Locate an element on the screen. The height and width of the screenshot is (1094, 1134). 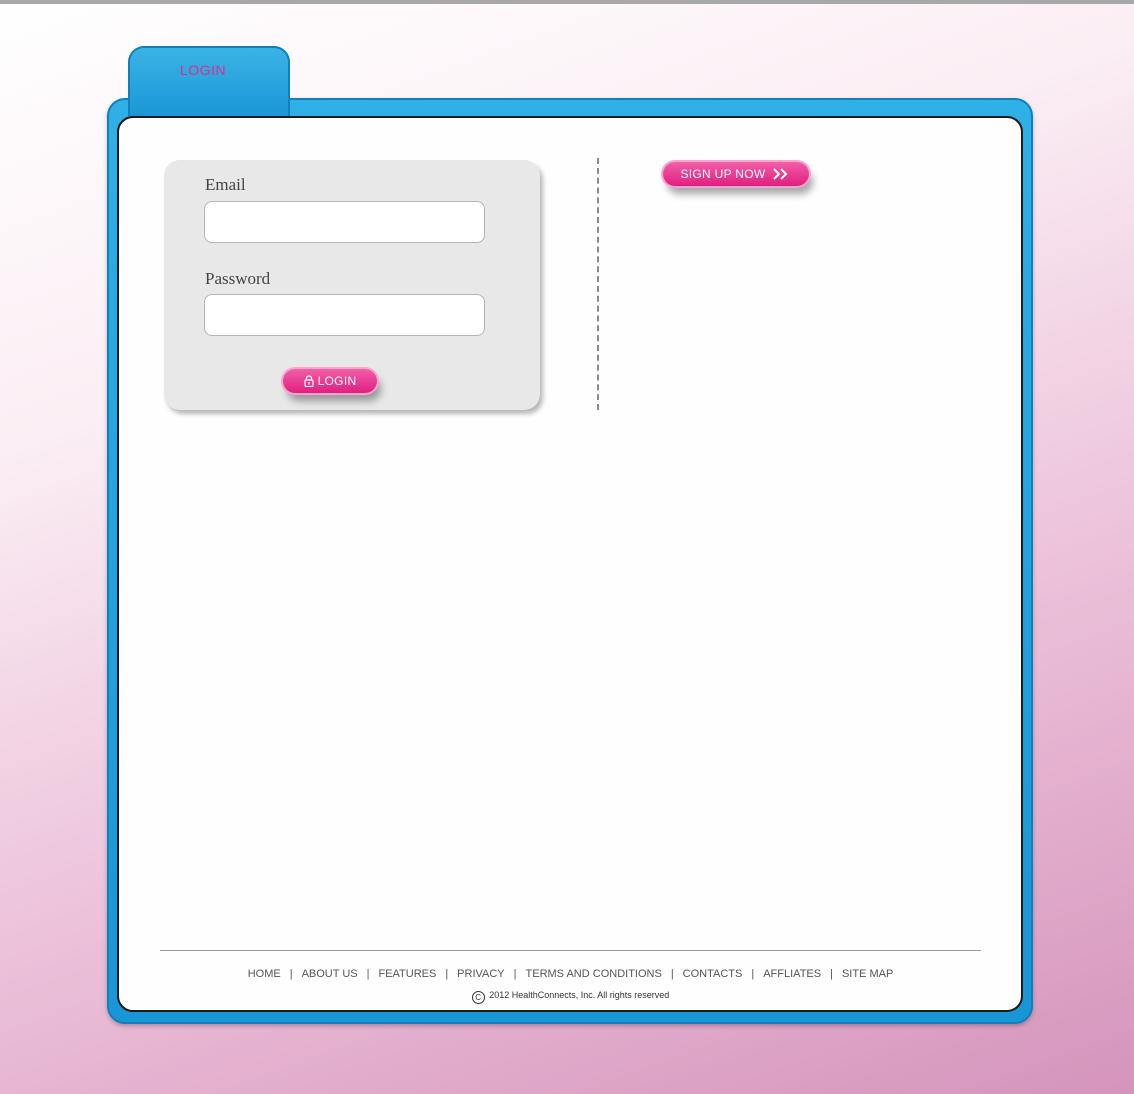
email-label: Email is located at coordinates (225, 184).